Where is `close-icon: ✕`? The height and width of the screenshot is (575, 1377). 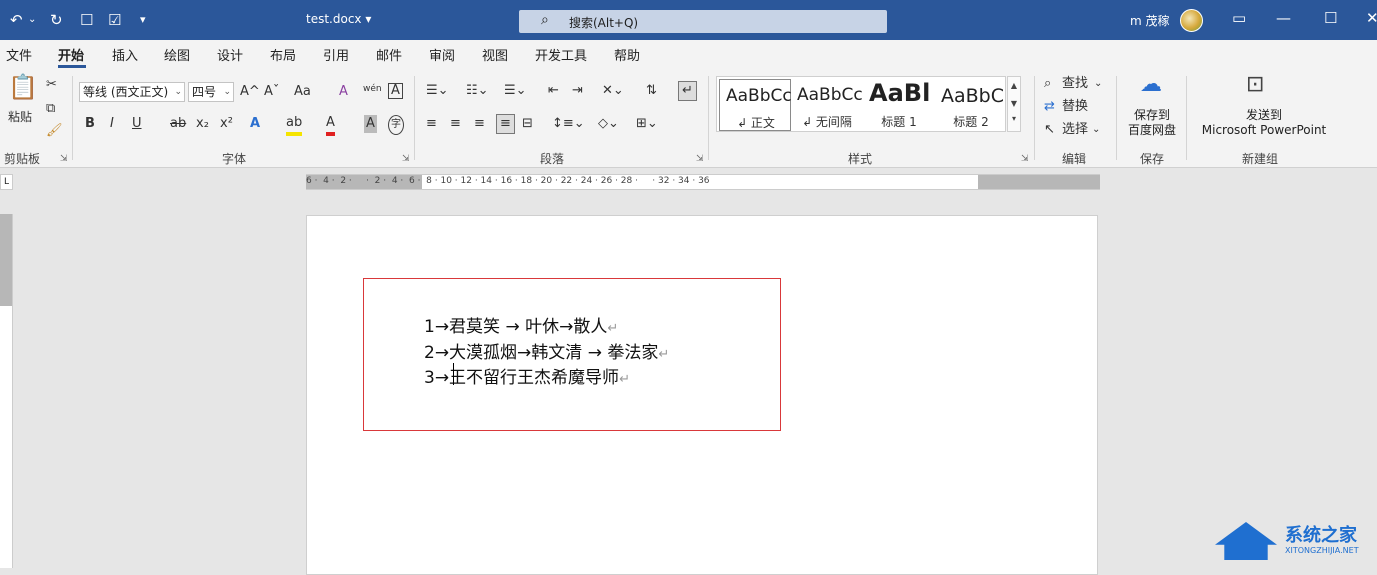
close-icon: ✕ is located at coordinates (1371, 18).